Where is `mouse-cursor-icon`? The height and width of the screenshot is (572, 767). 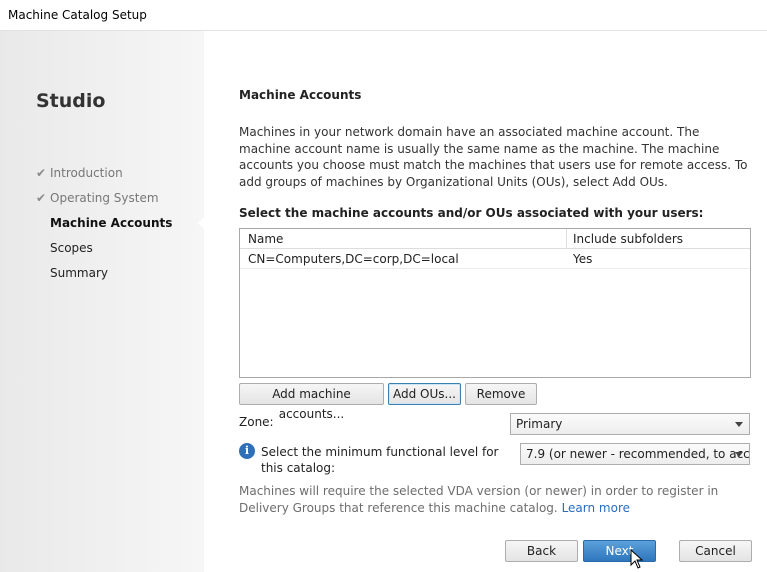
mouse-cursor-icon is located at coordinates (637, 559).